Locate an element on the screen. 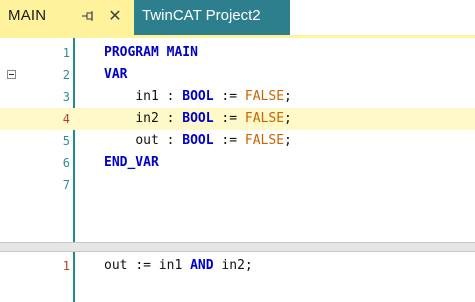 Image resolution: width=475 pixels, height=302 pixels. assign-operator: := is located at coordinates (143, 265).